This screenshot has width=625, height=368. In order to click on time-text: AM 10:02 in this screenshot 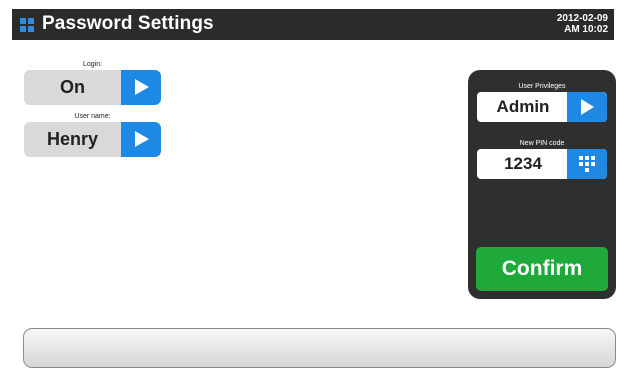, I will do `click(586, 29)`.